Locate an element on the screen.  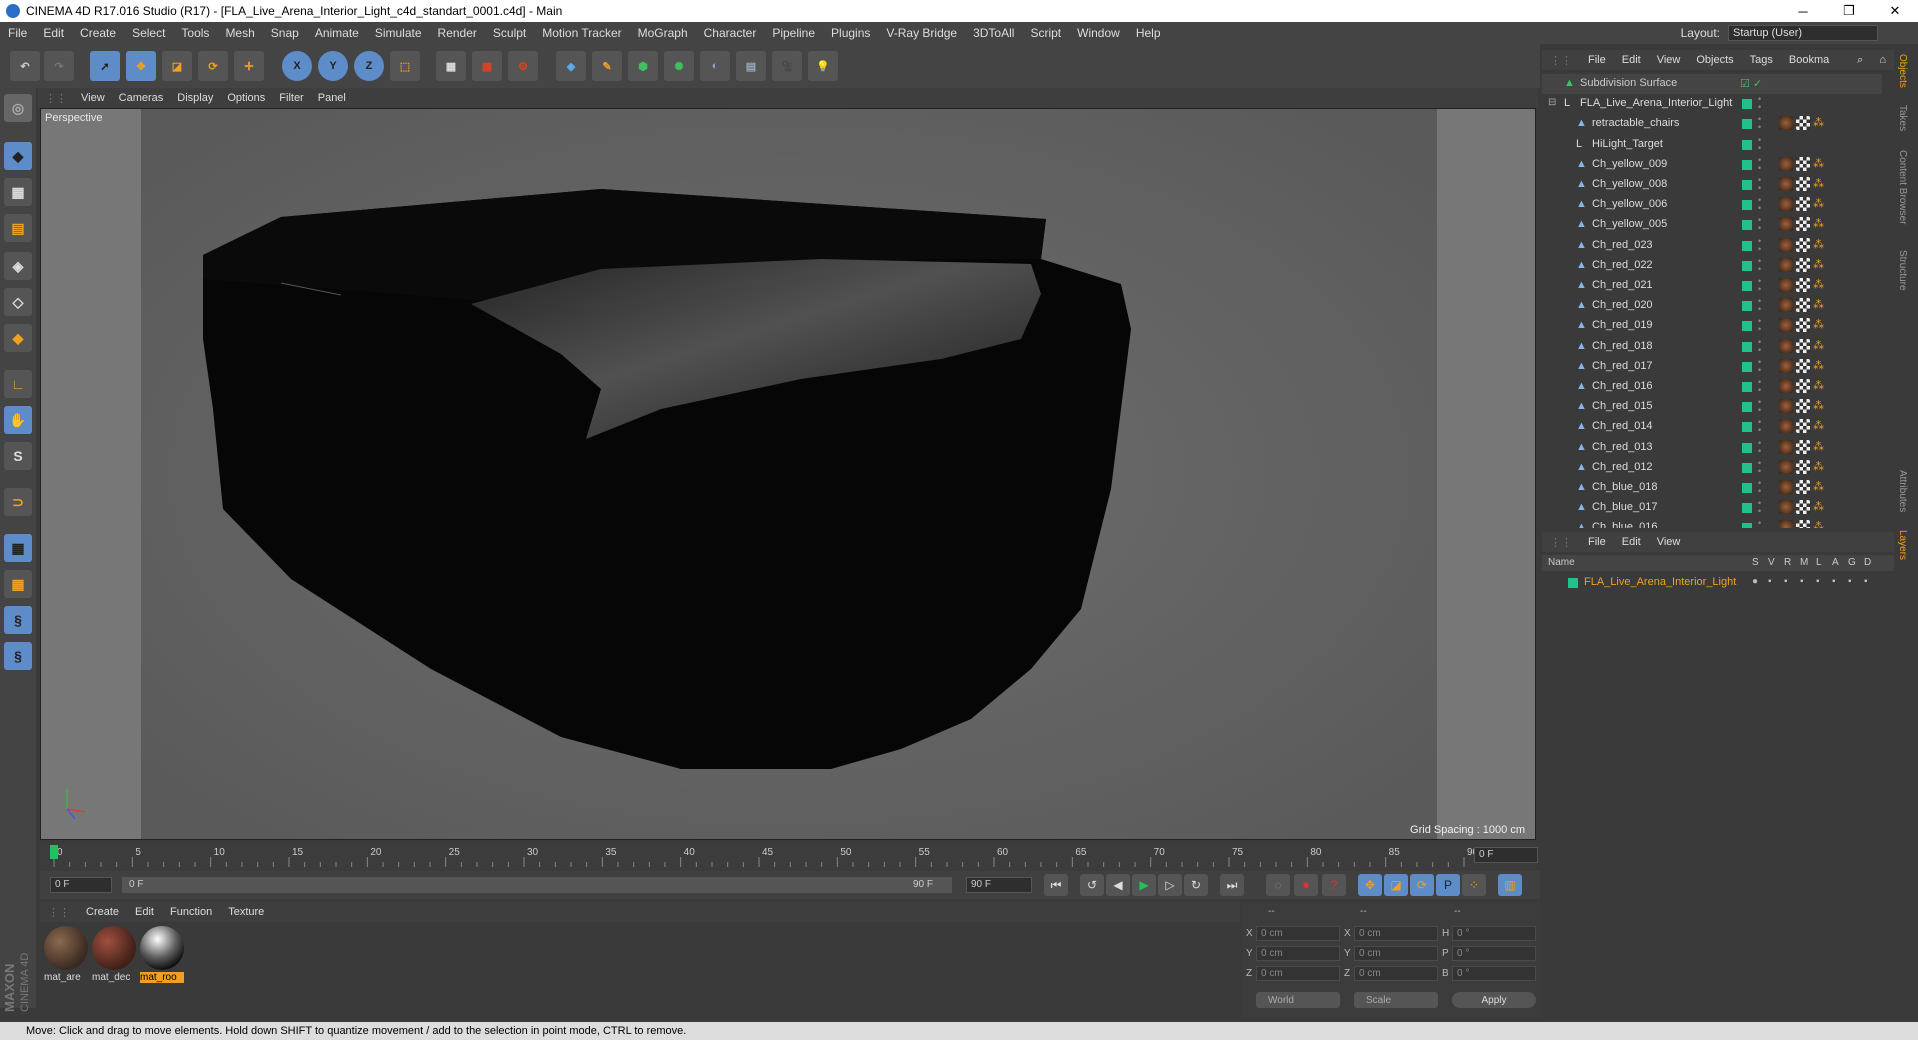
magnet-icon: ⊃ is located at coordinates (18, 502).